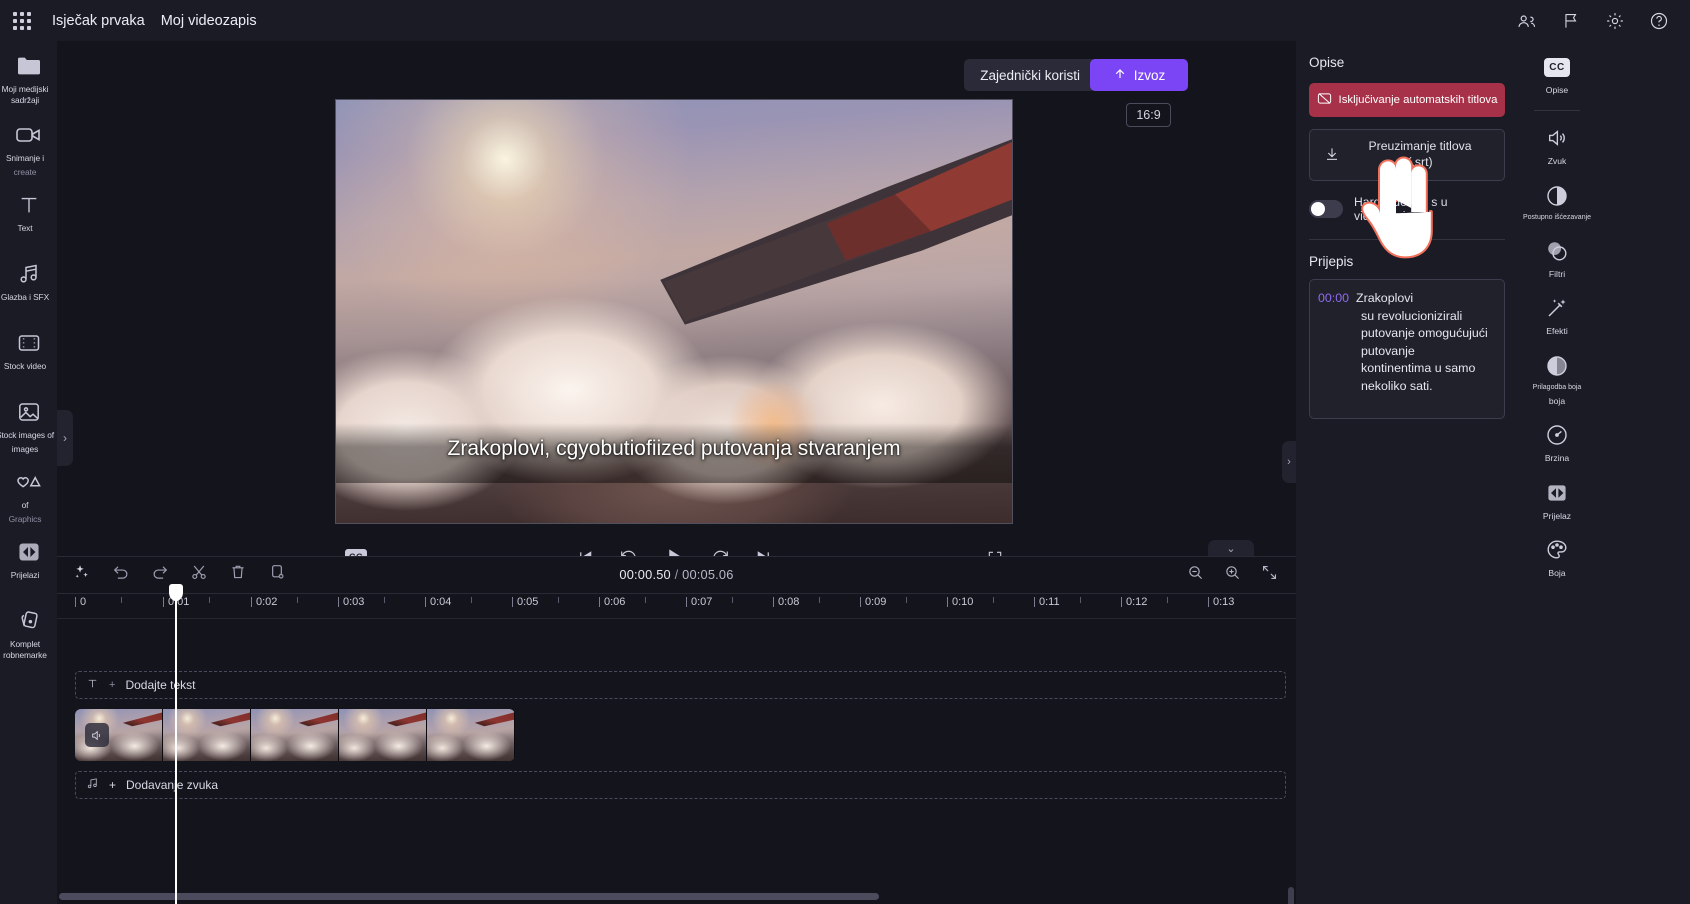 Image resolution: width=1690 pixels, height=904 pixels. Describe the element at coordinates (29, 135) in the screenshot. I see `camera-icon` at that location.